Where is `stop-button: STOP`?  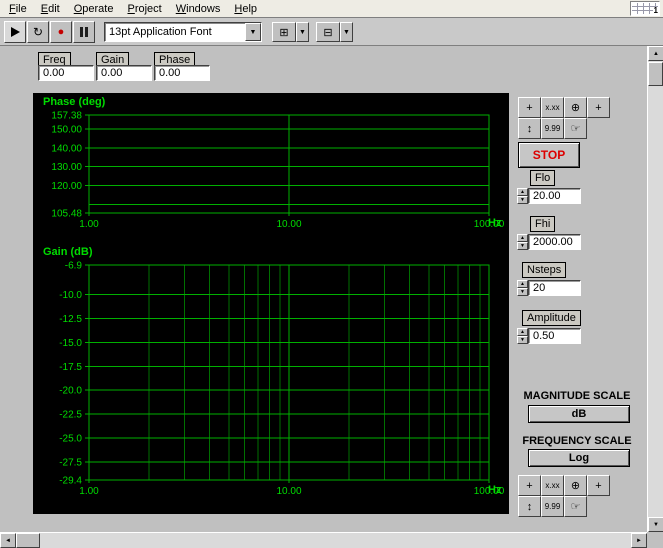
stop-button: STOP is located at coordinates (549, 155).